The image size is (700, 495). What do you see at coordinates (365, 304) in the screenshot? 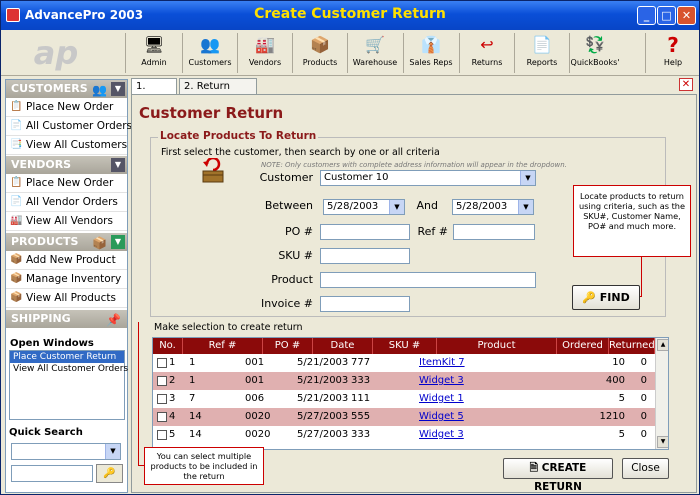
I see `invoice-input` at bounding box center [365, 304].